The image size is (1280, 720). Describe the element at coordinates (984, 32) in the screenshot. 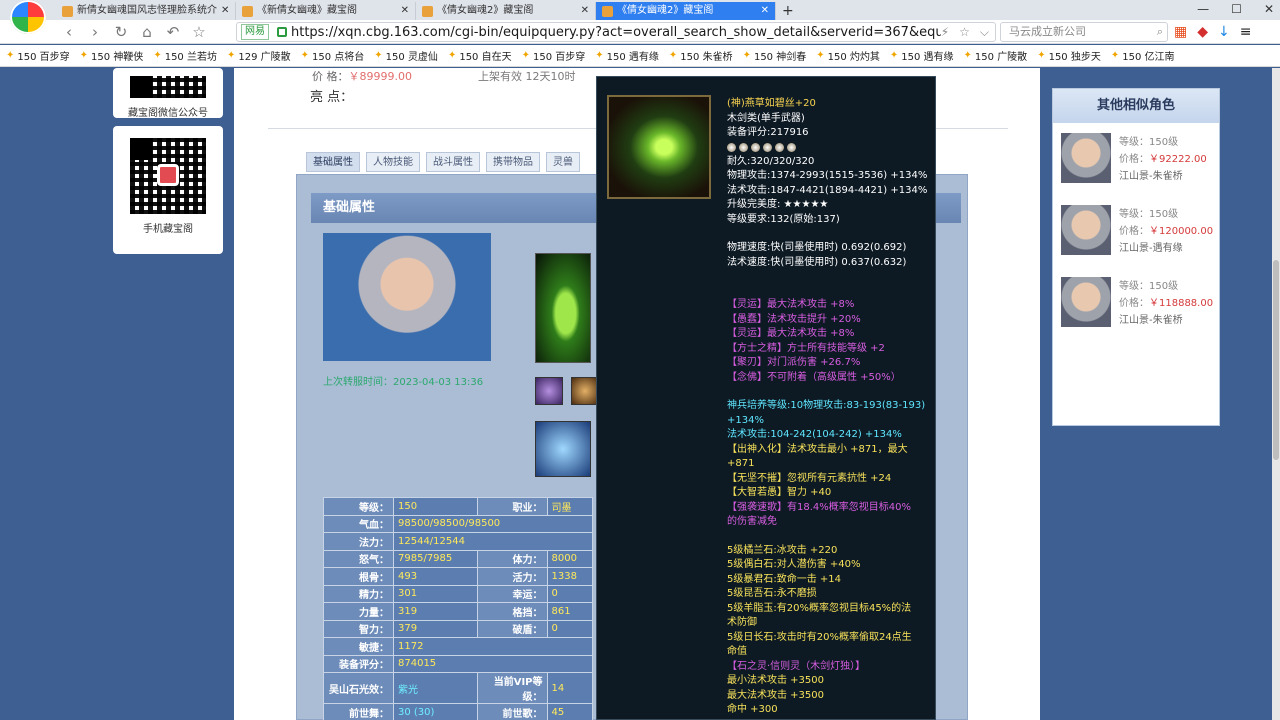

I see `dropdown-icon: ⌵` at that location.